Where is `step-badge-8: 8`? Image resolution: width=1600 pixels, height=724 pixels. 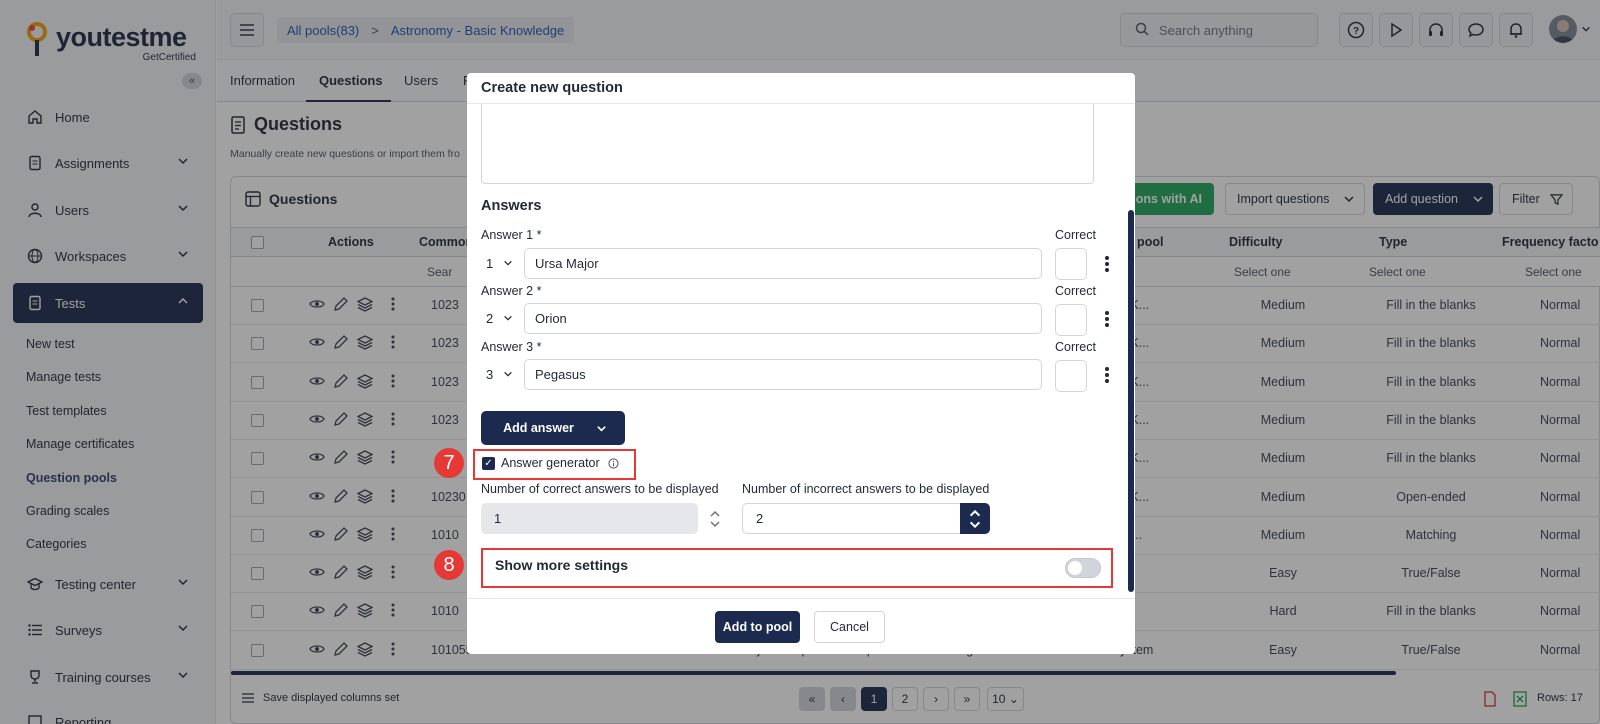 step-badge-8: 8 is located at coordinates (449, 565).